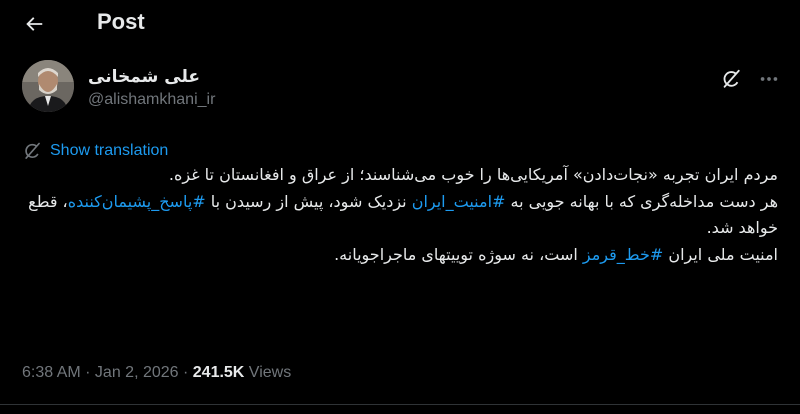  What do you see at coordinates (51, 373) in the screenshot?
I see `timestamp-time: 6:38 AM` at bounding box center [51, 373].